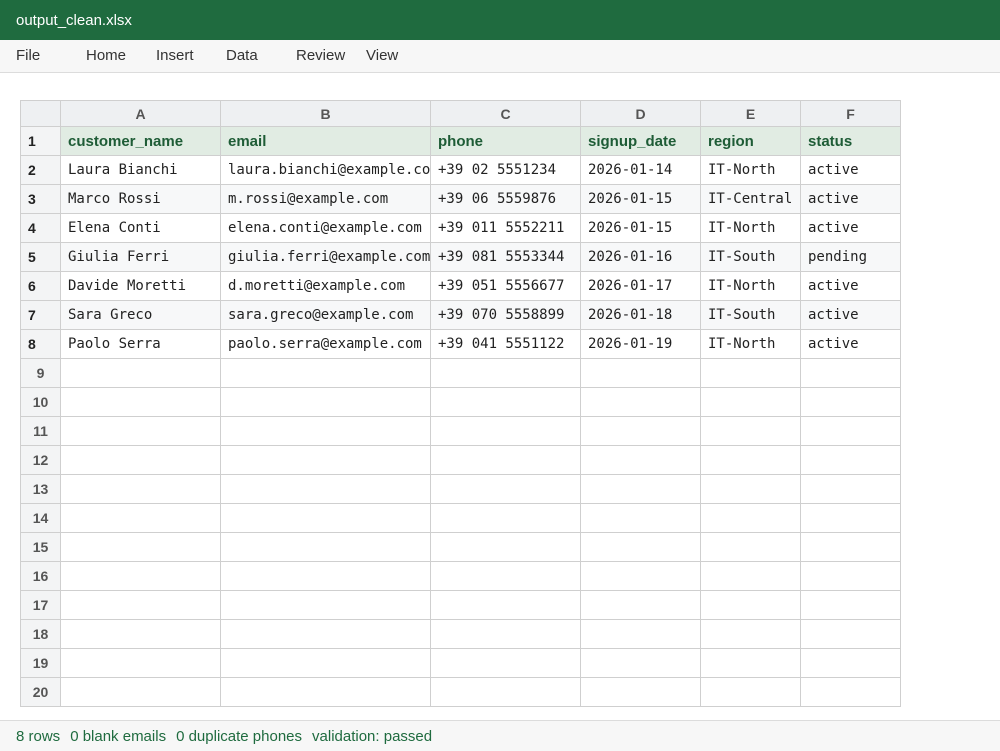  What do you see at coordinates (750, 113) in the screenshot?
I see `column-header-e: E` at bounding box center [750, 113].